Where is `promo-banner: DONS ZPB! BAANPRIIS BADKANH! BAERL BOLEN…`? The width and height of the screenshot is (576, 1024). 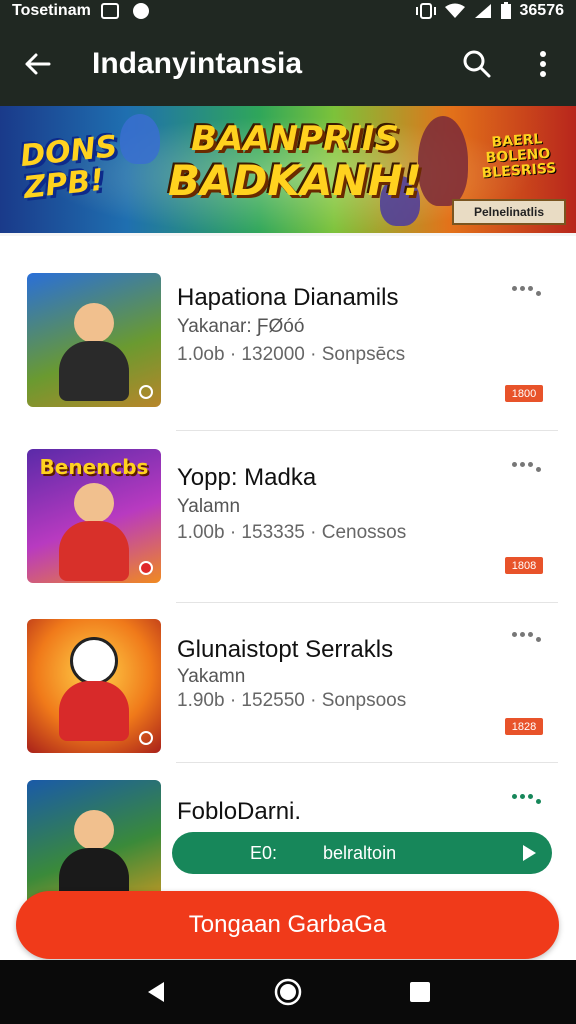
promo-banner: DONS ZPB! BAANPRIIS BADKANH! BAERL BOLEN… is located at coordinates (288, 169).